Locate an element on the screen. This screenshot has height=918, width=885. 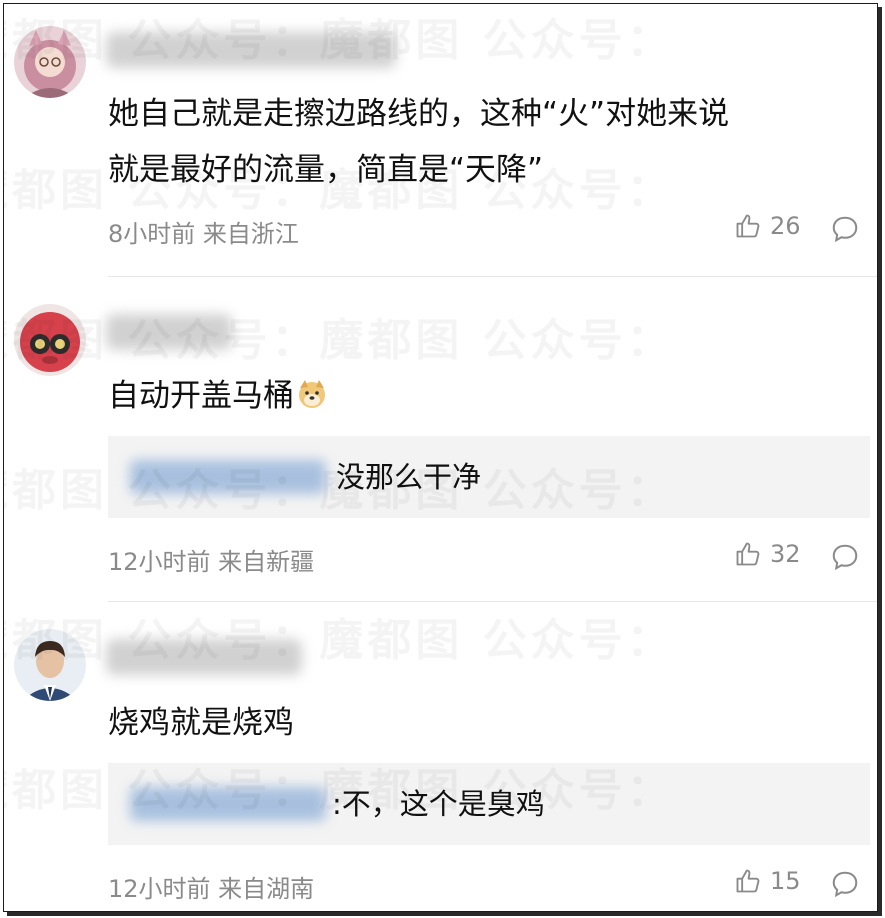
like-count: 15 is located at coordinates (785, 881).